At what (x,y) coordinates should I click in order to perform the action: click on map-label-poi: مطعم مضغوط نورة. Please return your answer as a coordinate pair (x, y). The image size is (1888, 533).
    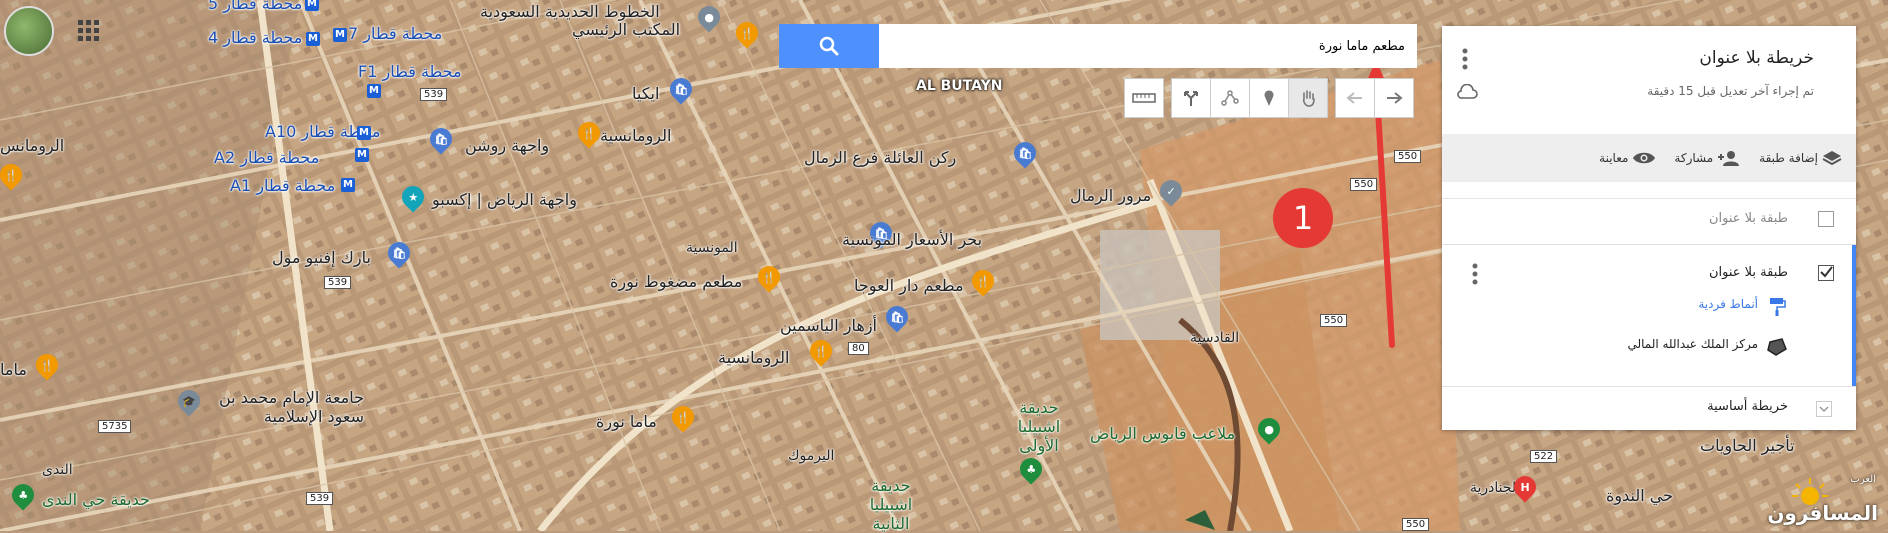
    Looking at the image, I should click on (676, 281).